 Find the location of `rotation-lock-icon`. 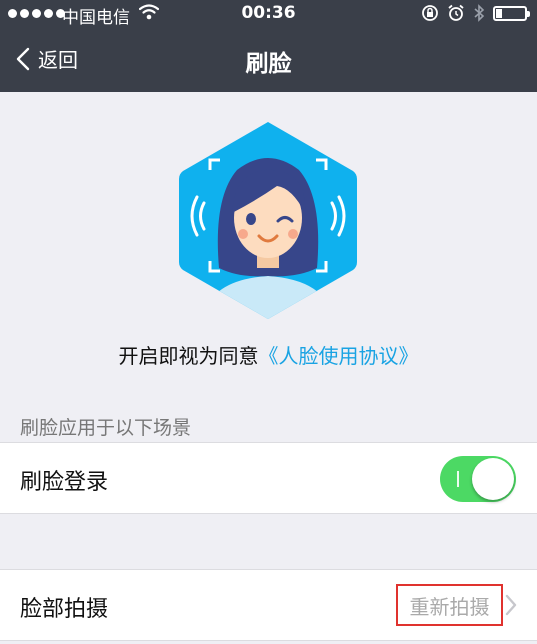

rotation-lock-icon is located at coordinates (430, 13).